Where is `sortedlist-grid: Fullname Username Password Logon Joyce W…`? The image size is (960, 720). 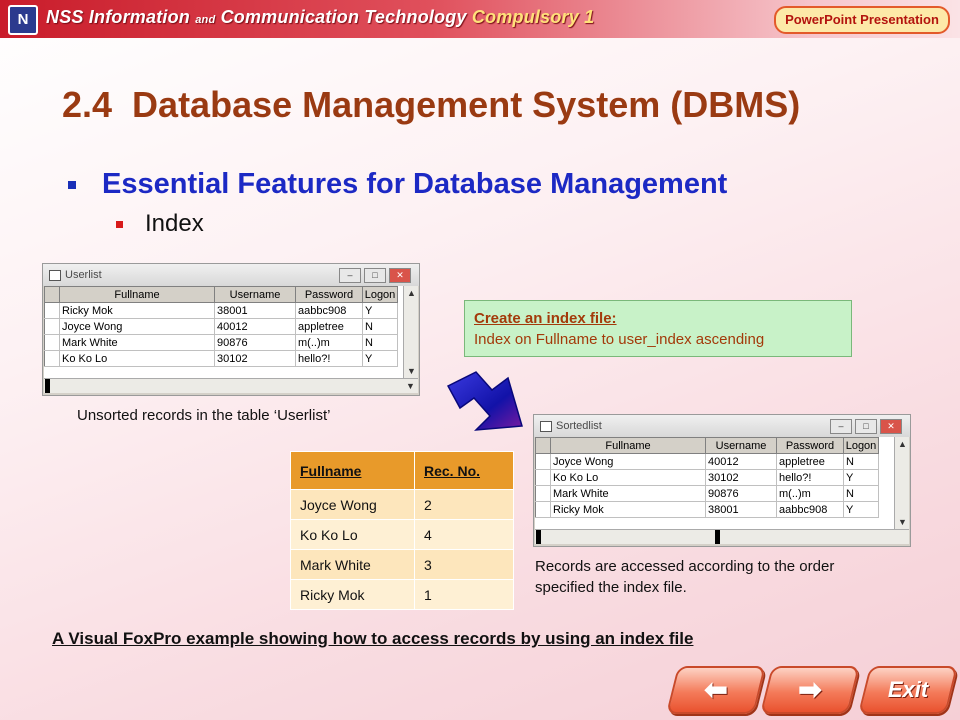
sortedlist-grid: Fullname Username Password Logon Joyce W… is located at coordinates (714, 483).